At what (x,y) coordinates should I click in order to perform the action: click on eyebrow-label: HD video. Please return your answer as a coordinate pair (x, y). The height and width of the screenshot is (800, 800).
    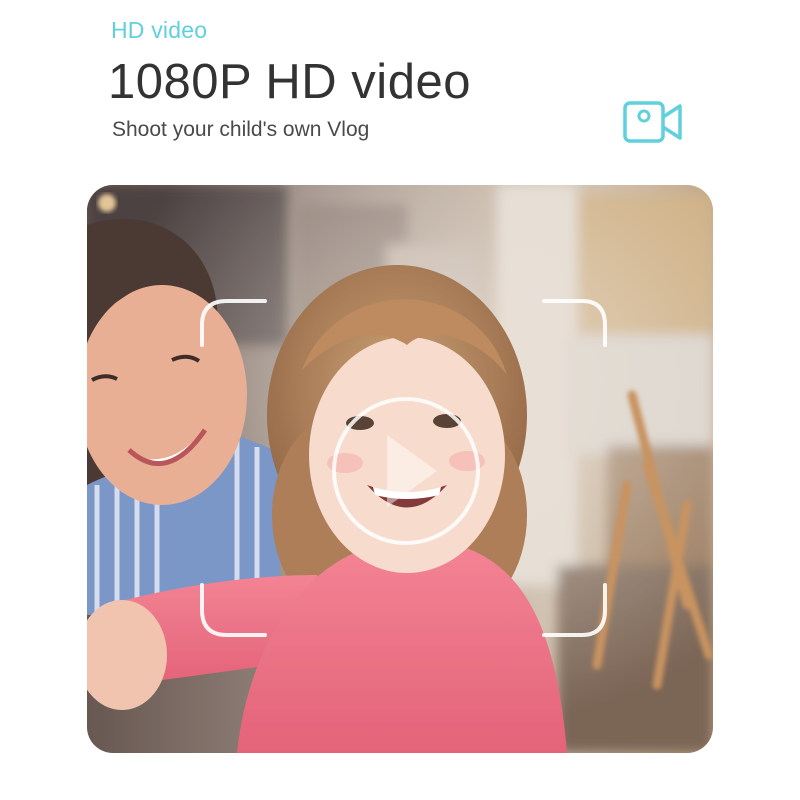
    Looking at the image, I should click on (159, 30).